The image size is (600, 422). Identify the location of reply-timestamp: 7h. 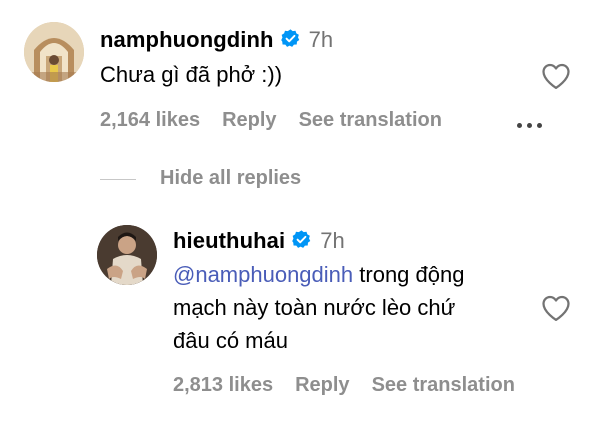
(332, 241).